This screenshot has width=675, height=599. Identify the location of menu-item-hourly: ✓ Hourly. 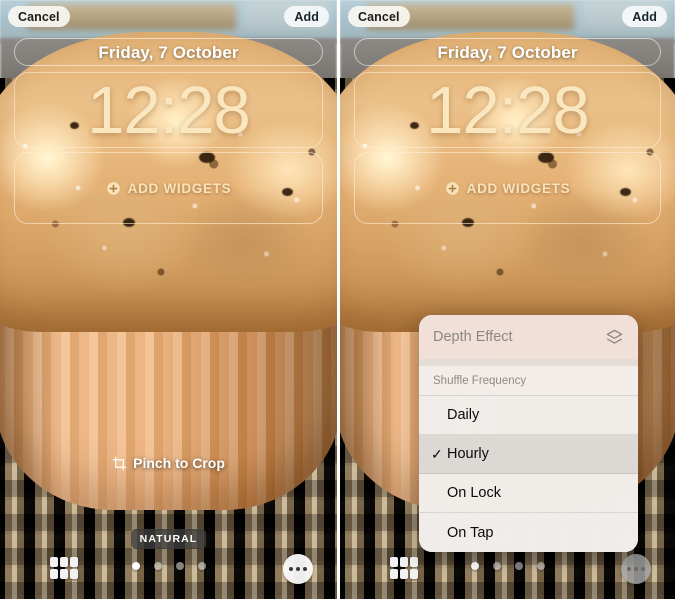
(528, 454).